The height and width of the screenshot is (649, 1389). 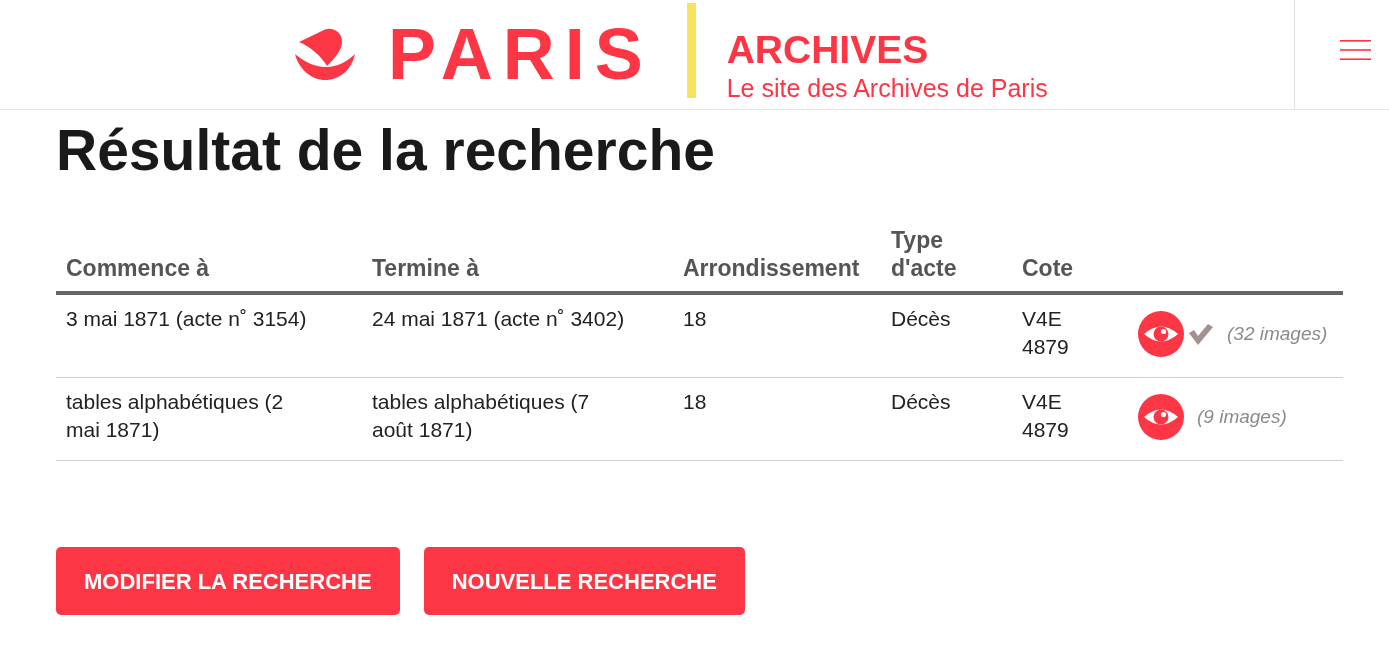 I want to click on new-search-button: NOUVELLE RECHERCHE, so click(x=584, y=581).